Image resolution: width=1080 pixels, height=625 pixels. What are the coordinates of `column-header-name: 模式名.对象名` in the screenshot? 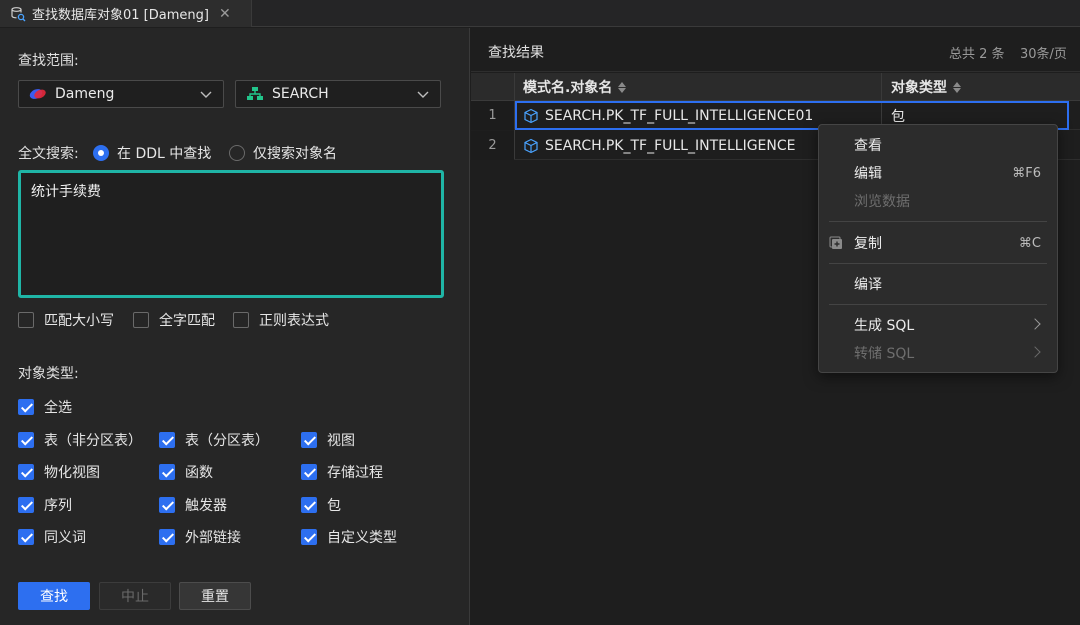 It's located at (575, 87).